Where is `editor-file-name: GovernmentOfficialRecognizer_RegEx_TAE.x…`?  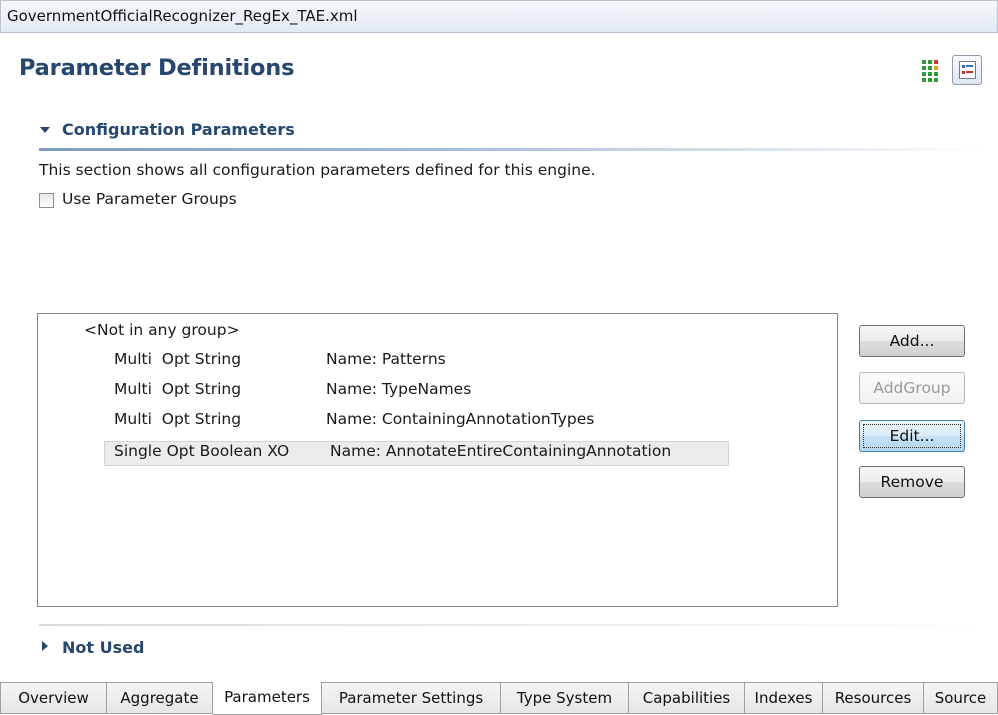 editor-file-name: GovernmentOfficialRecognizer_RegEx_TAE.x… is located at coordinates (182, 16).